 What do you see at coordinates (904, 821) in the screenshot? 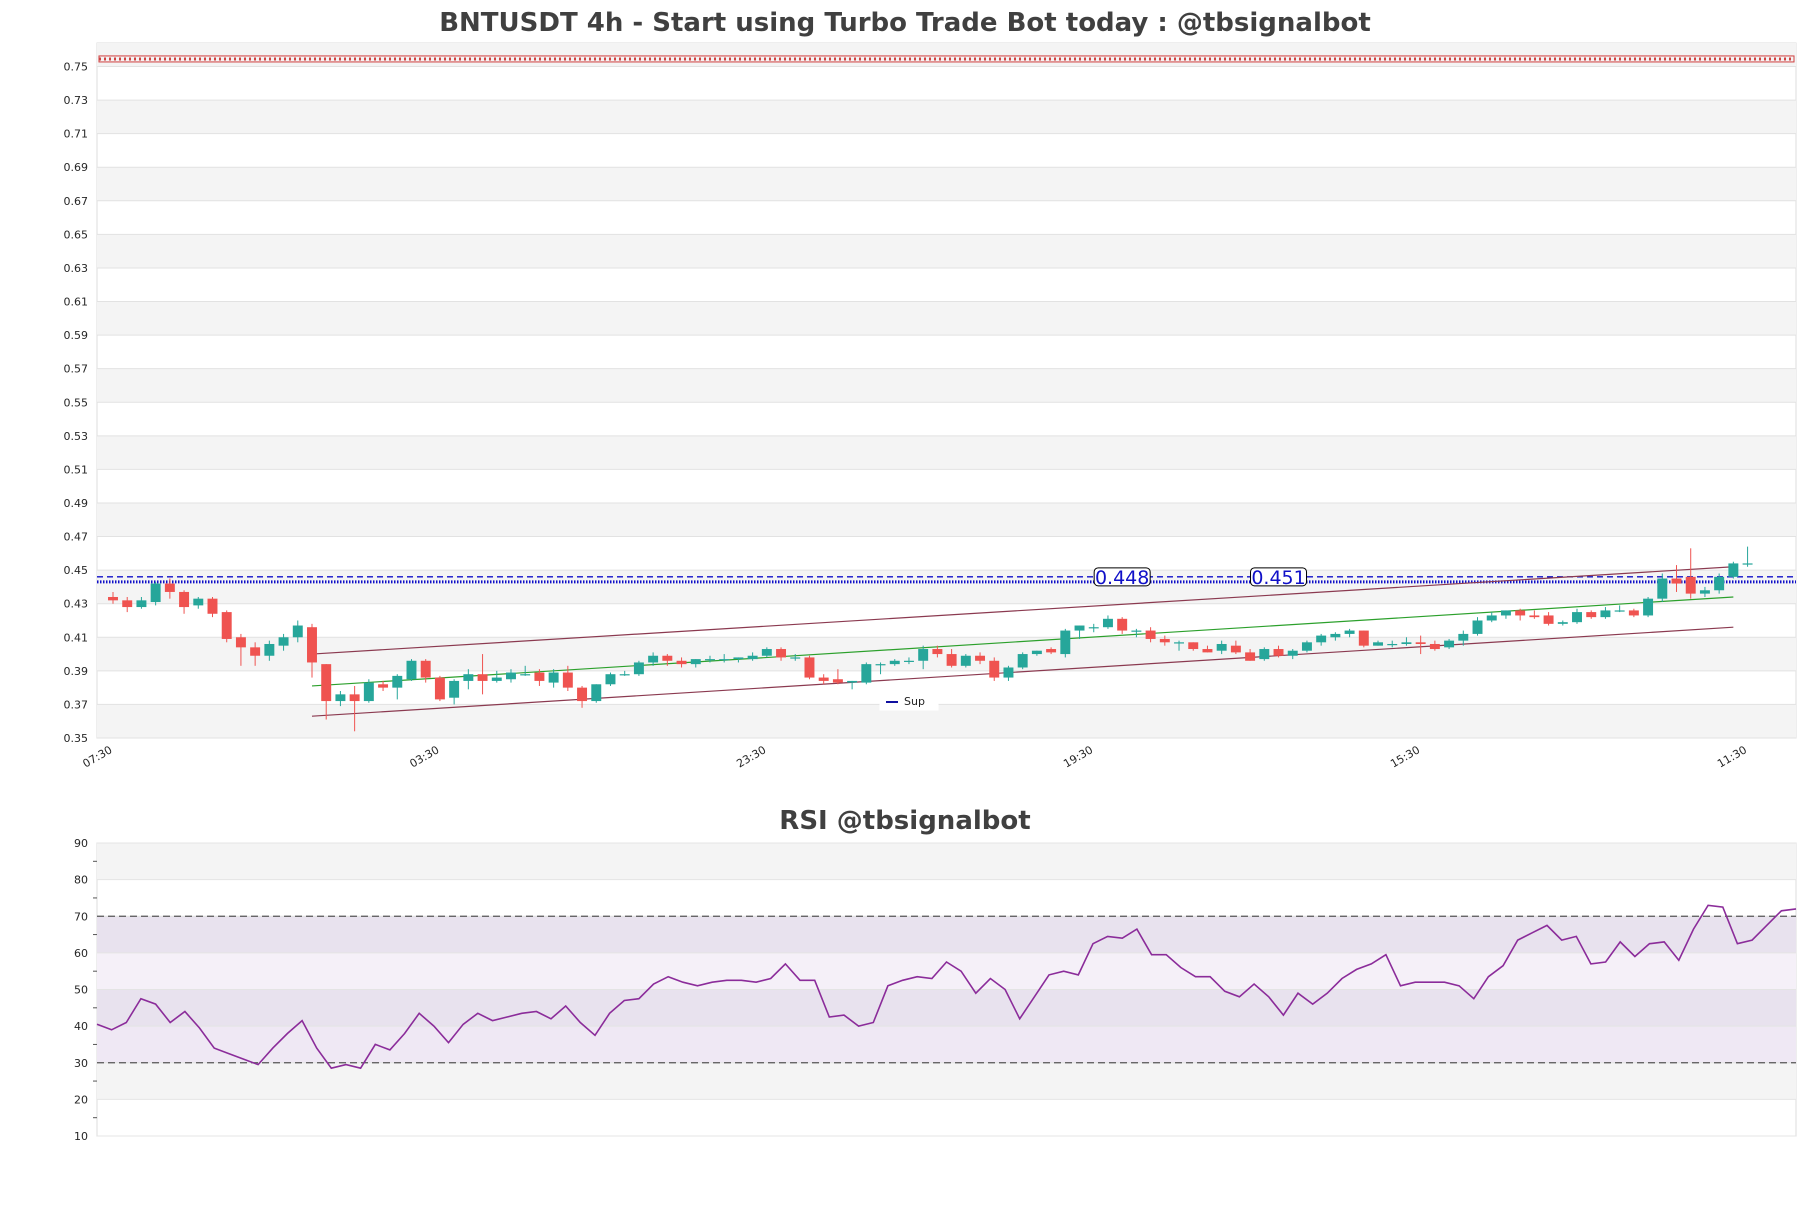
I see `rsi-chart-title: RSI @tbsignalbot` at bounding box center [904, 821].